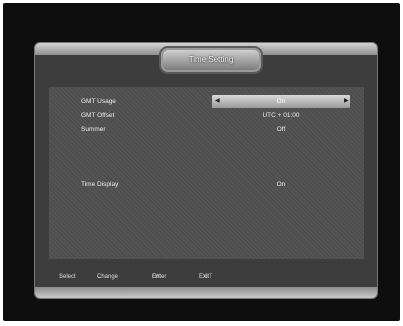 The width and height of the screenshot is (403, 326). Describe the element at coordinates (206, 101) in the screenshot. I see `setting-row-gmt-usage: GMT Usage On ◀ ▶` at that location.